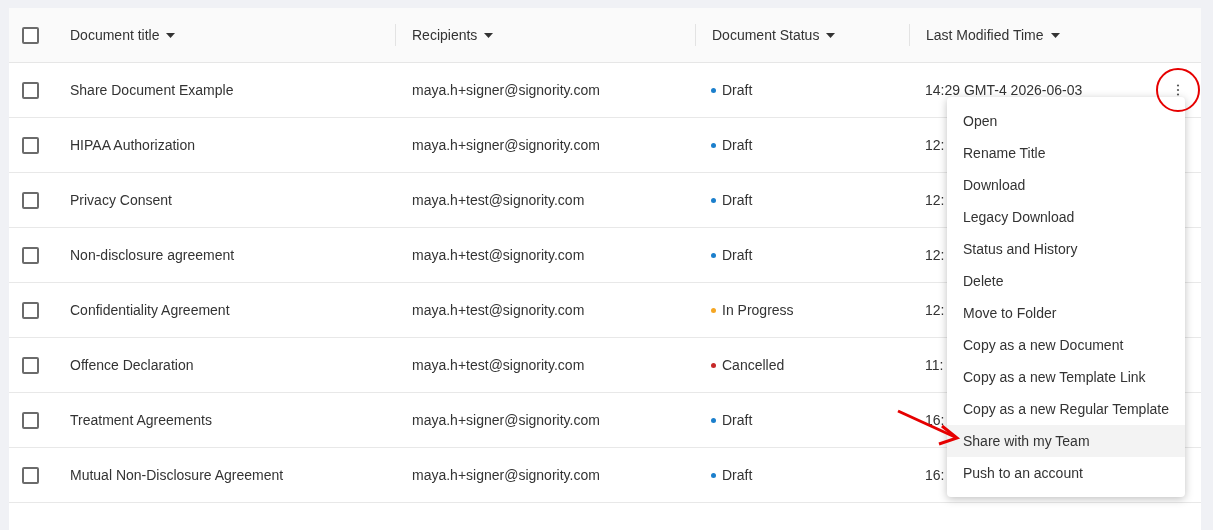 This screenshot has height=530, width=1213. Describe the element at coordinates (133, 144) in the screenshot. I see `document-title: HIPAA Authorization` at that location.